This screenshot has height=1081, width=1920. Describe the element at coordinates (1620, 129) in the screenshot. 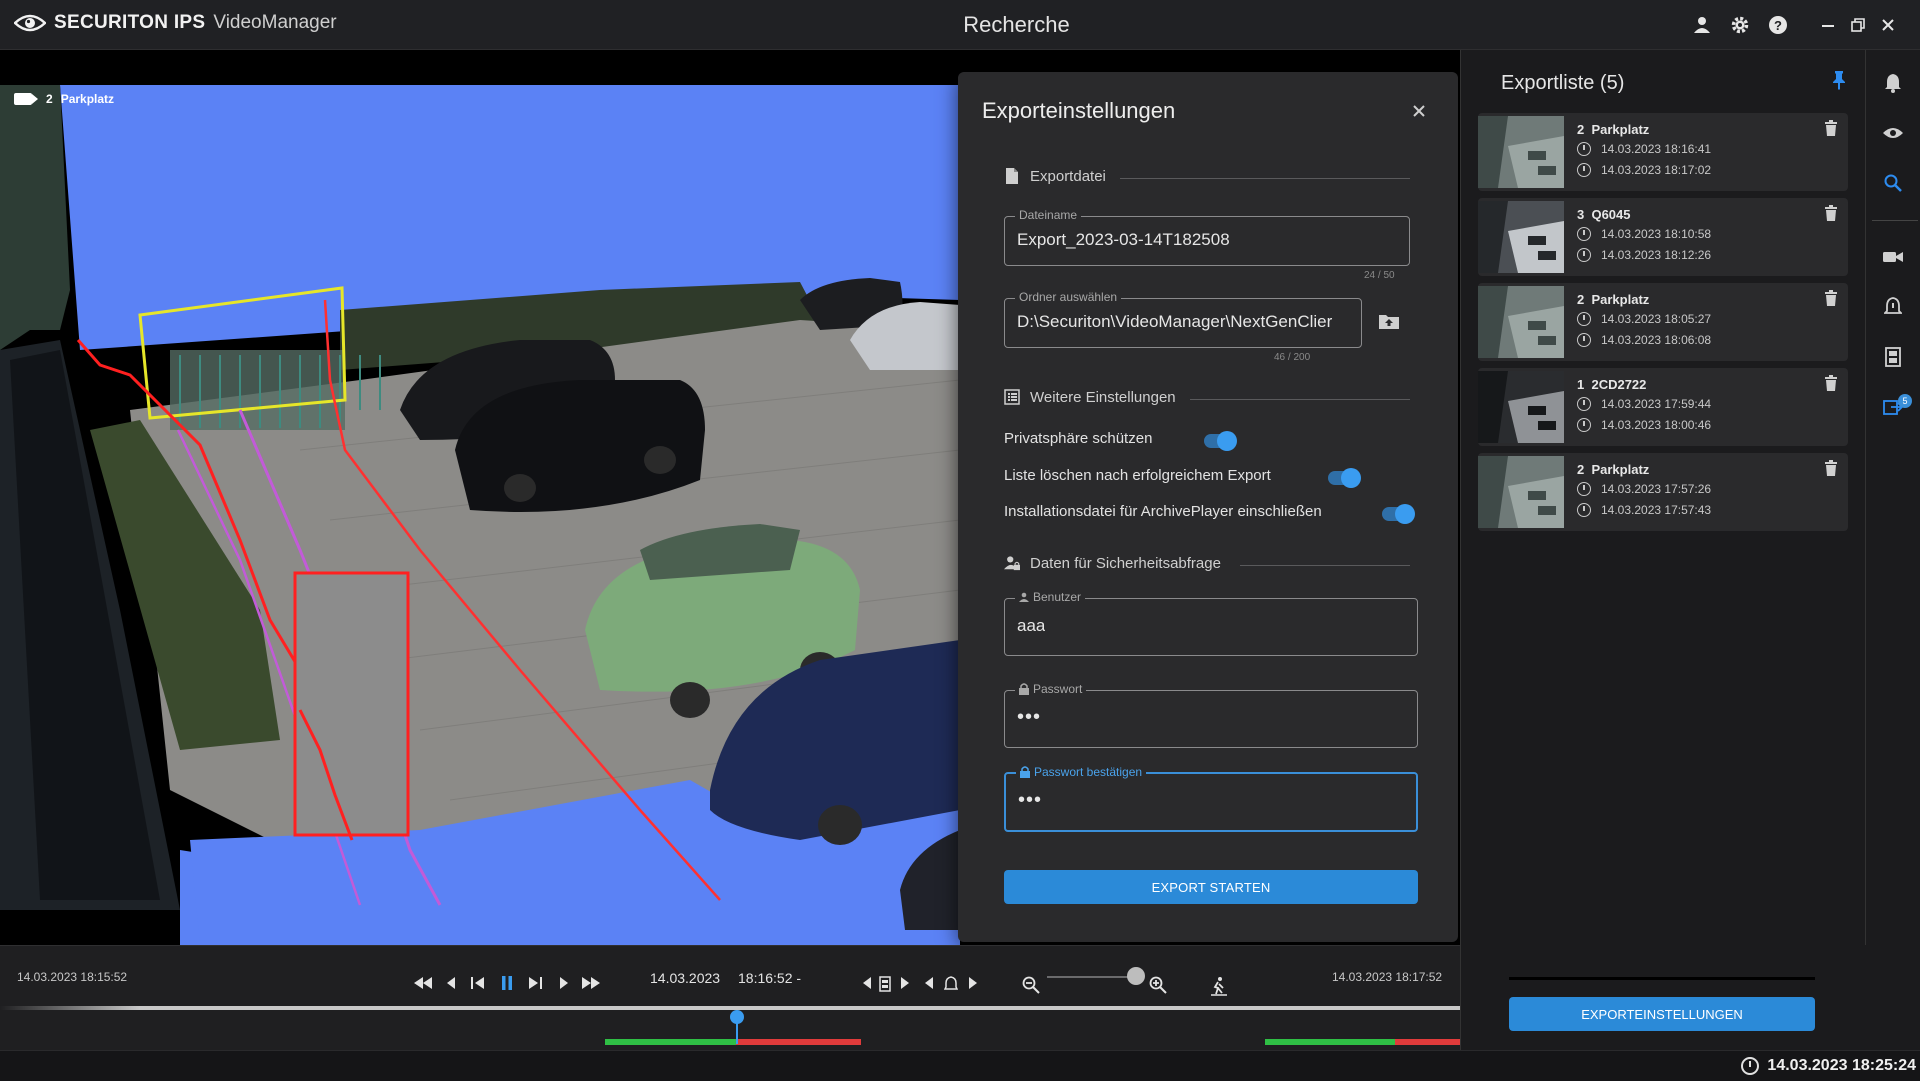

I see `export-item-name: Parkplatz` at that location.